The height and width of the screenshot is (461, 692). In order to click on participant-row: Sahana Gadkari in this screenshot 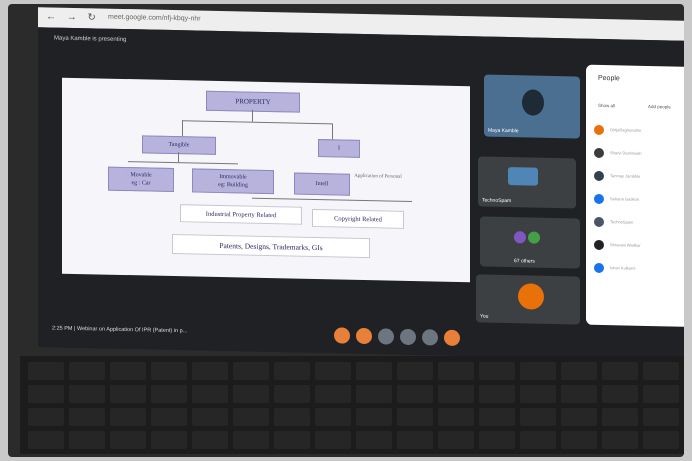, I will do `click(639, 199)`.